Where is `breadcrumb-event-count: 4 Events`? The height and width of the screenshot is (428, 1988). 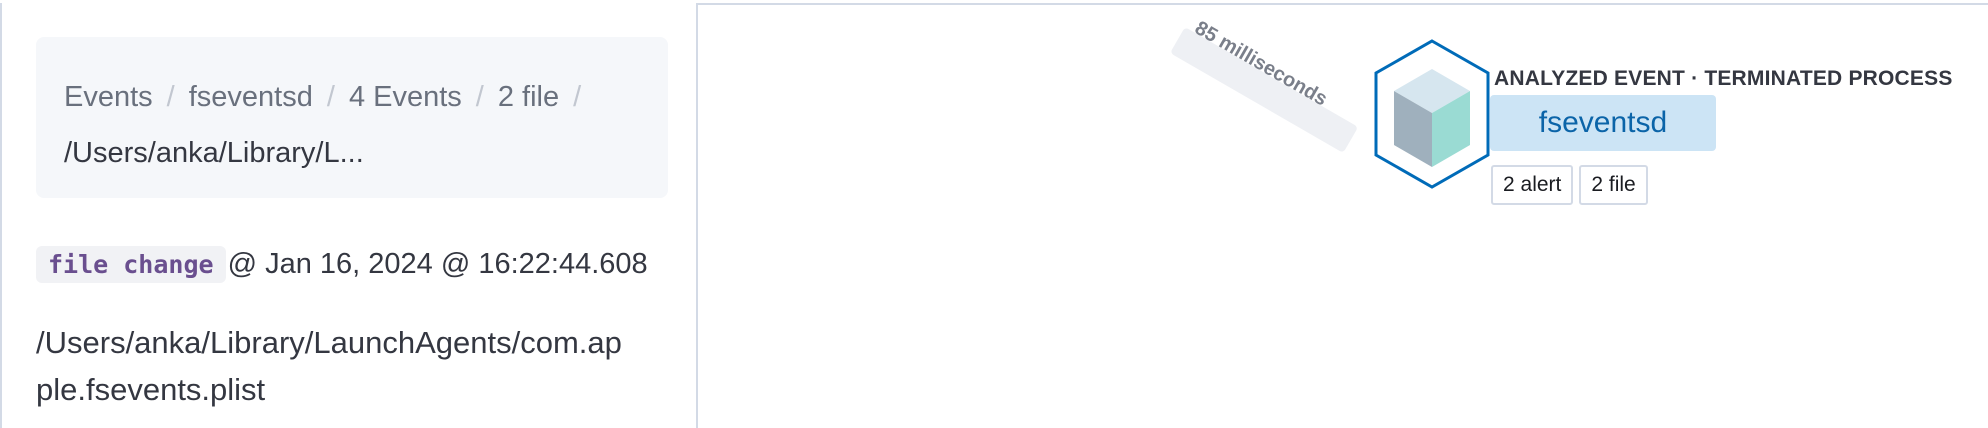 breadcrumb-event-count: 4 Events is located at coordinates (405, 97).